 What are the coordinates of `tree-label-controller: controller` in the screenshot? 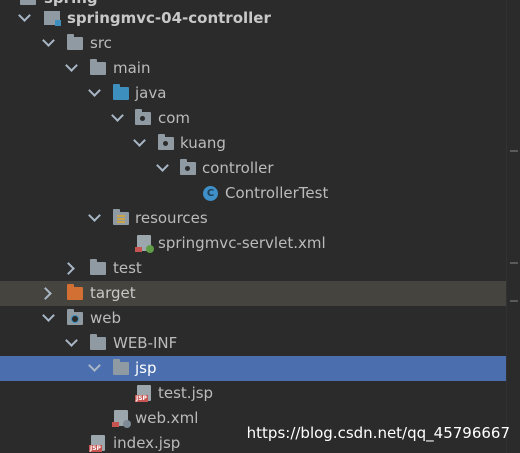 It's located at (238, 168).